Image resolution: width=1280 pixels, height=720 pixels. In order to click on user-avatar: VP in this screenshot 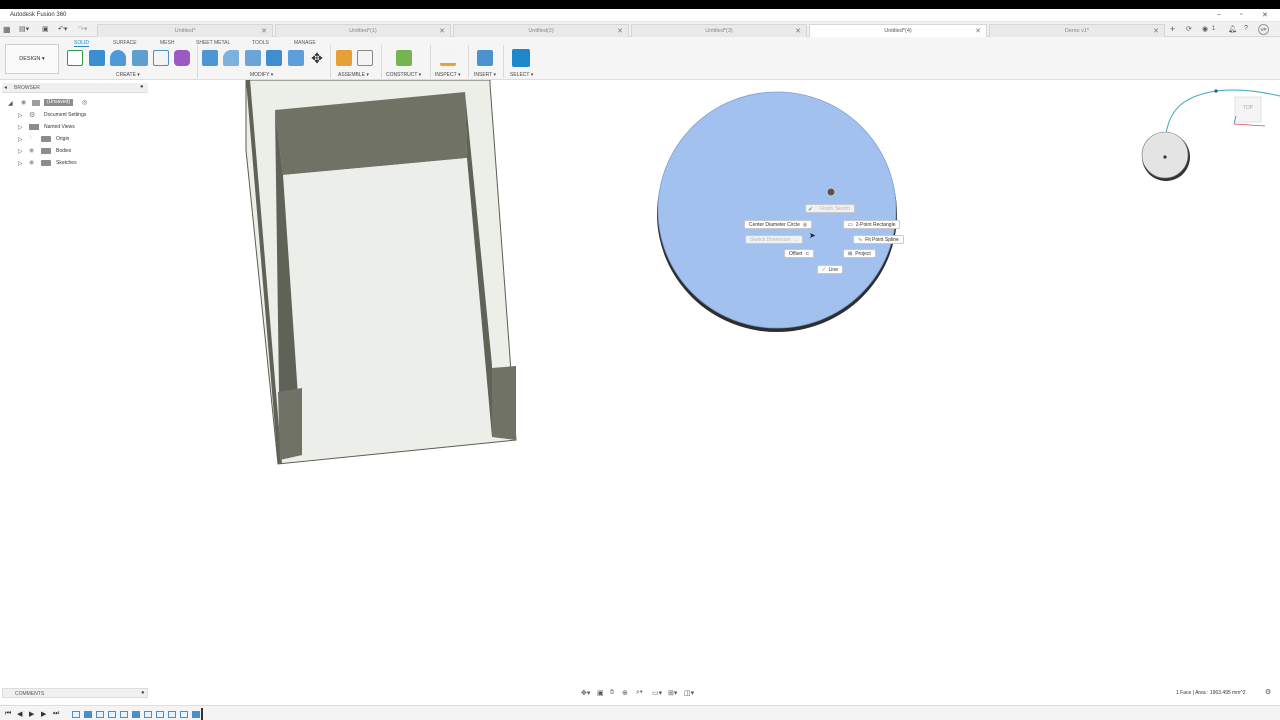, I will do `click(1263, 29)`.